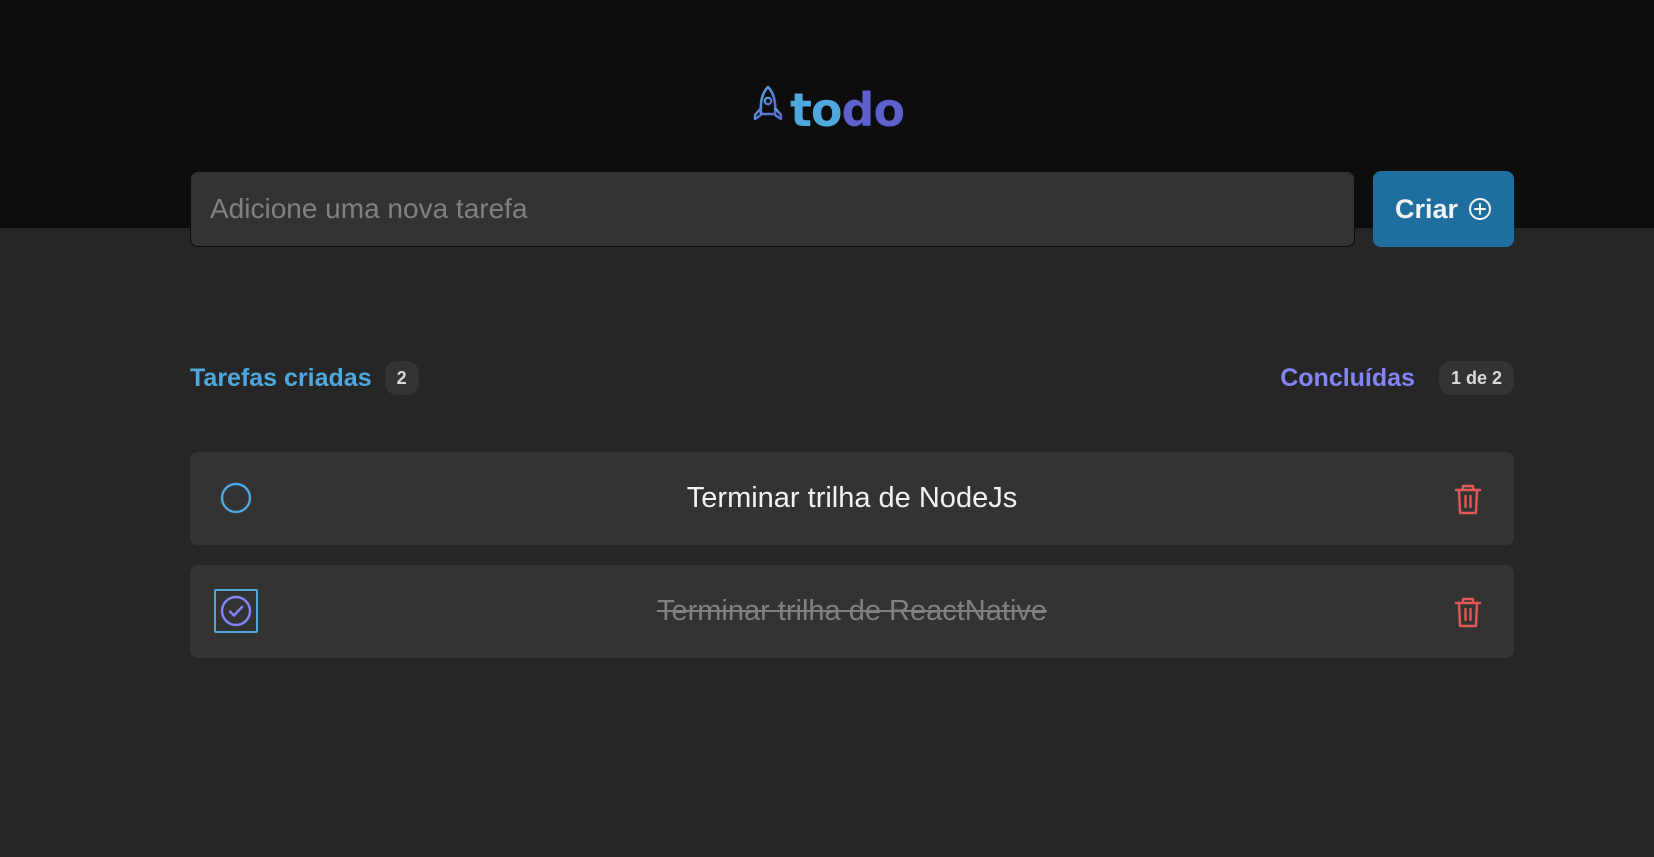 This screenshot has height=857, width=1654. What do you see at coordinates (772, 209) in the screenshot?
I see `new-task-input` at bounding box center [772, 209].